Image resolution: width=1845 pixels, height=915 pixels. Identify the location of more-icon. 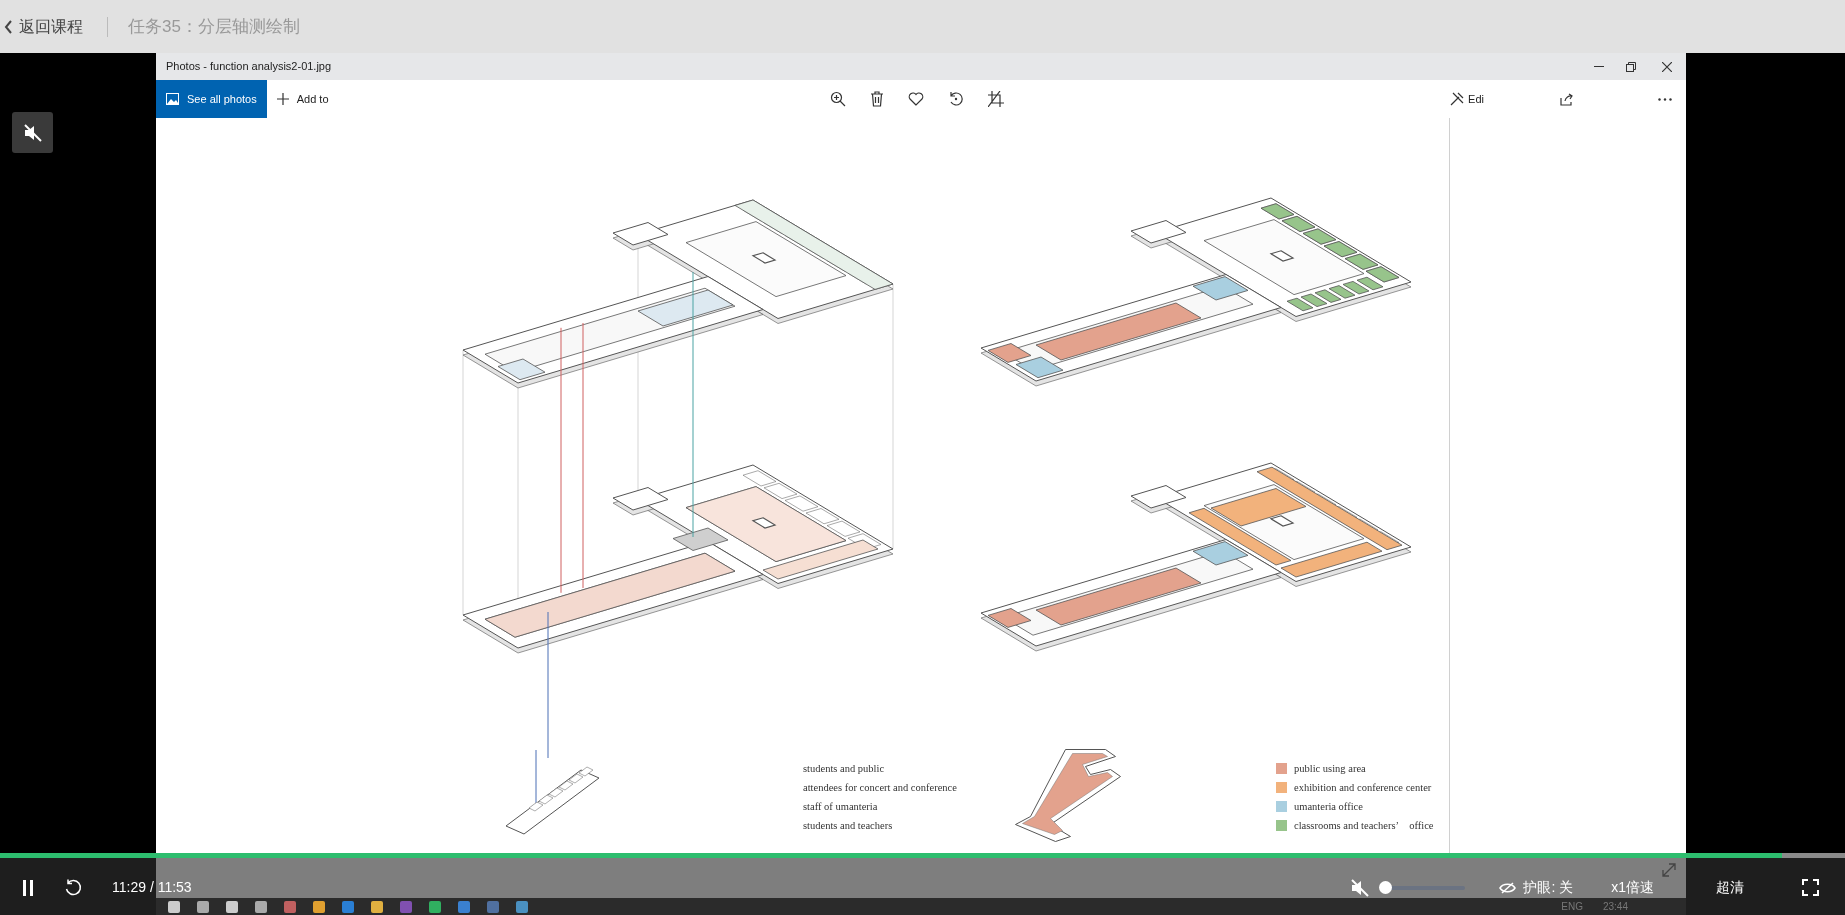
(1665, 99).